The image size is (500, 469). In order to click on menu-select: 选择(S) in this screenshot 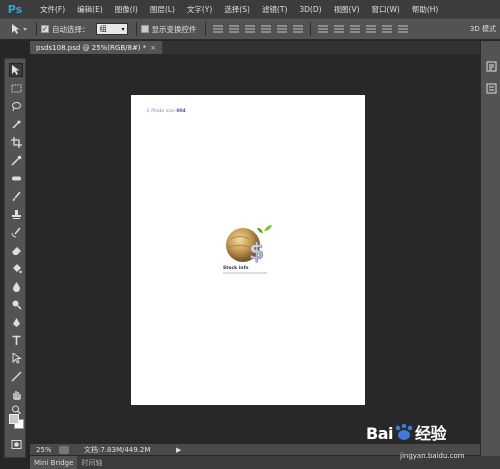, I will do `click(237, 9)`.